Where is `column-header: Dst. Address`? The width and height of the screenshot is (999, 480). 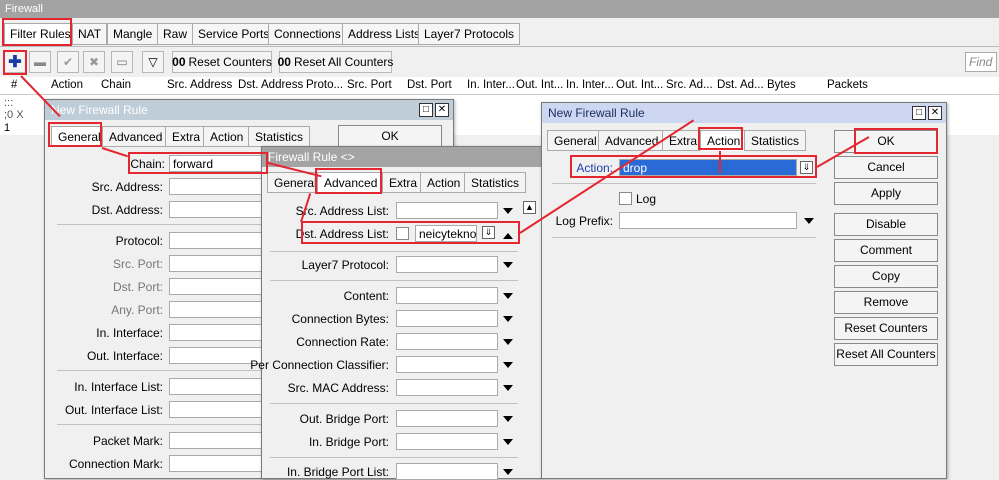 column-header: Dst. Address is located at coordinates (270, 85).